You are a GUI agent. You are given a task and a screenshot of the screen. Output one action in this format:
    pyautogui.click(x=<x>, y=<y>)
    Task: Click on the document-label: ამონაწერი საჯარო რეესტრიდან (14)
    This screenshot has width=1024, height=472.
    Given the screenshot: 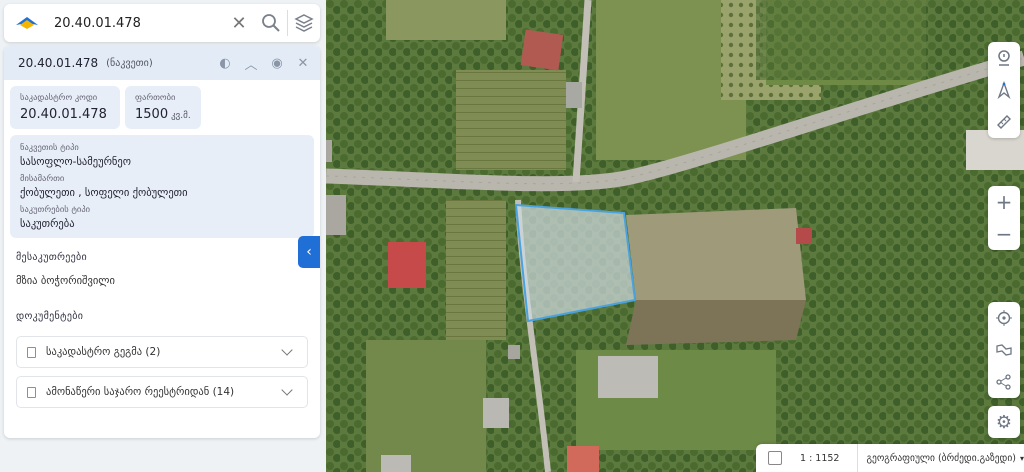 What is the action you would take?
    pyautogui.click(x=140, y=392)
    